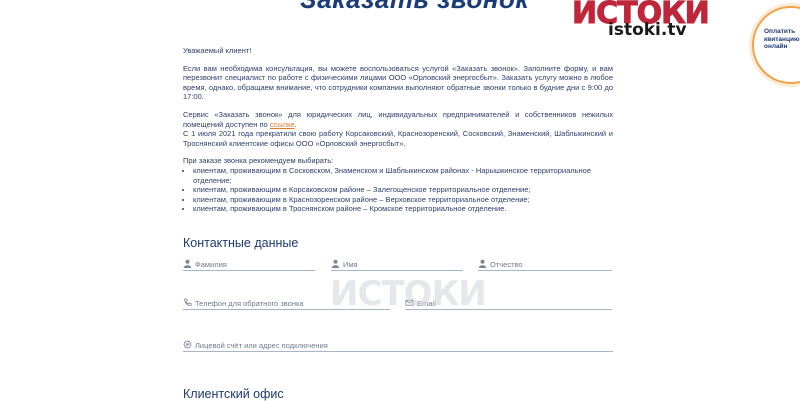  I want to click on legal-entities-end: ., so click(295, 124).